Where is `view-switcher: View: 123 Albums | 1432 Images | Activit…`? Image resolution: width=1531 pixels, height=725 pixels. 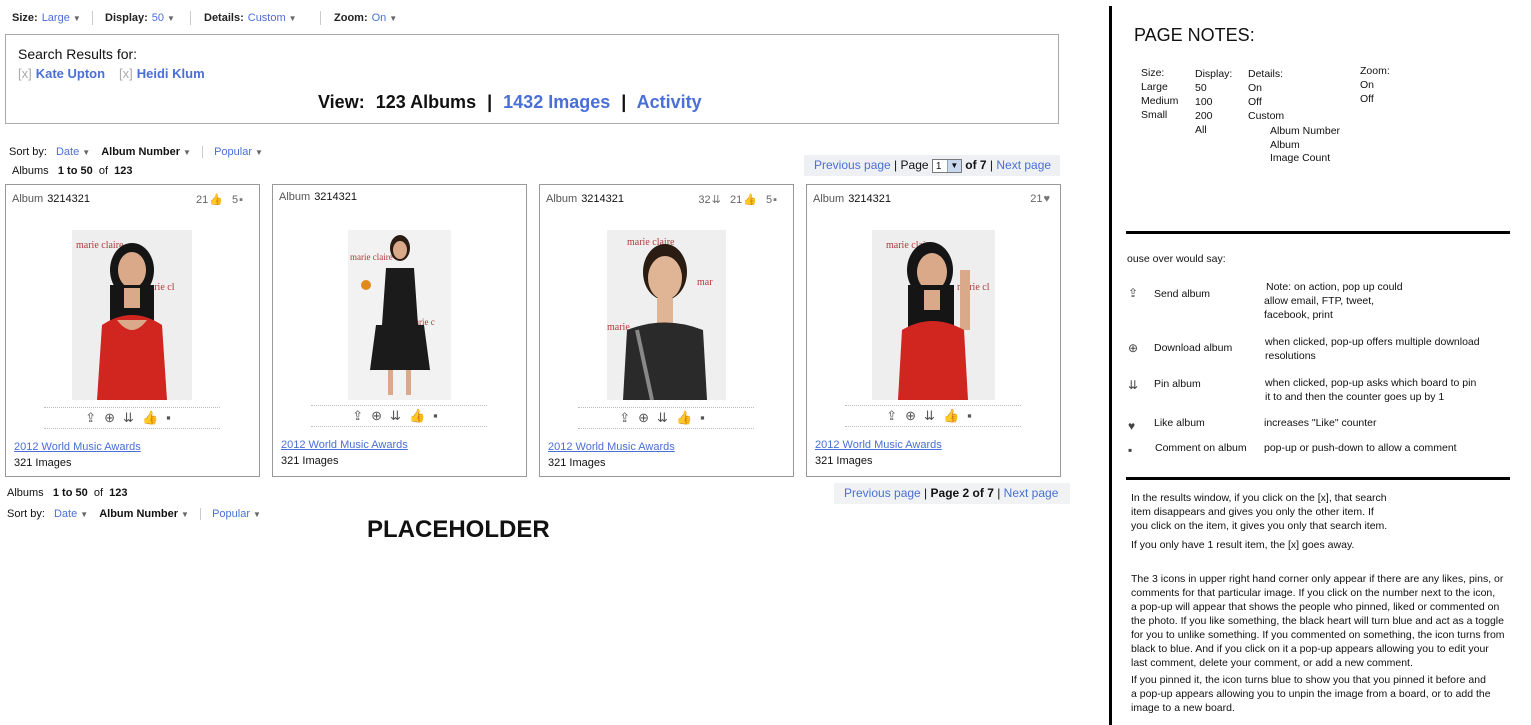 view-switcher: View: 123 Albums | 1432 Images | Activit… is located at coordinates (510, 102).